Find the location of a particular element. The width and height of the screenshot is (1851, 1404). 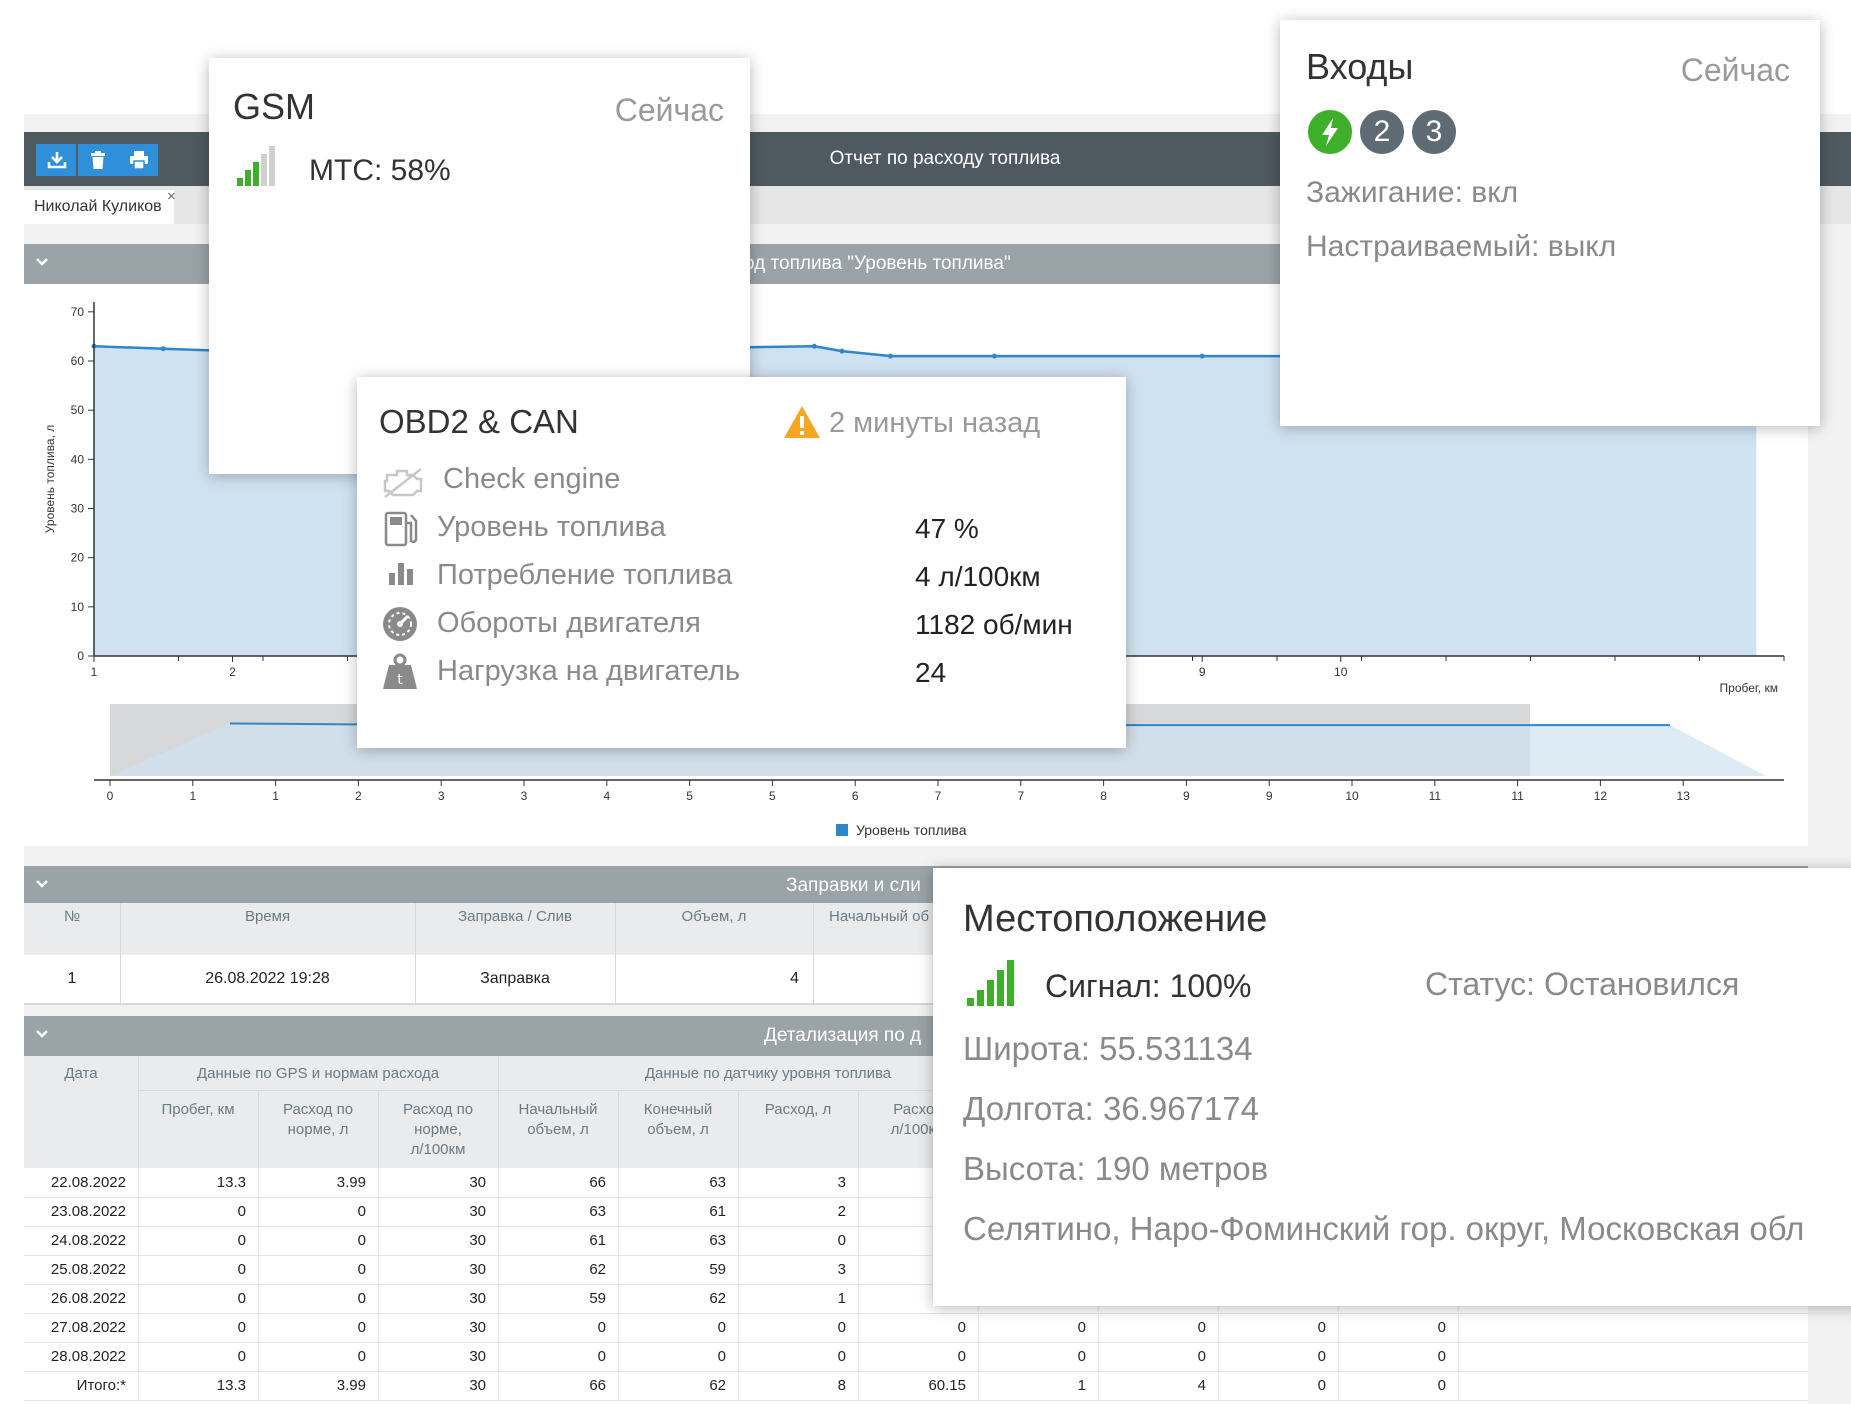

cell-date: 28.08.2022 is located at coordinates (81, 1356).